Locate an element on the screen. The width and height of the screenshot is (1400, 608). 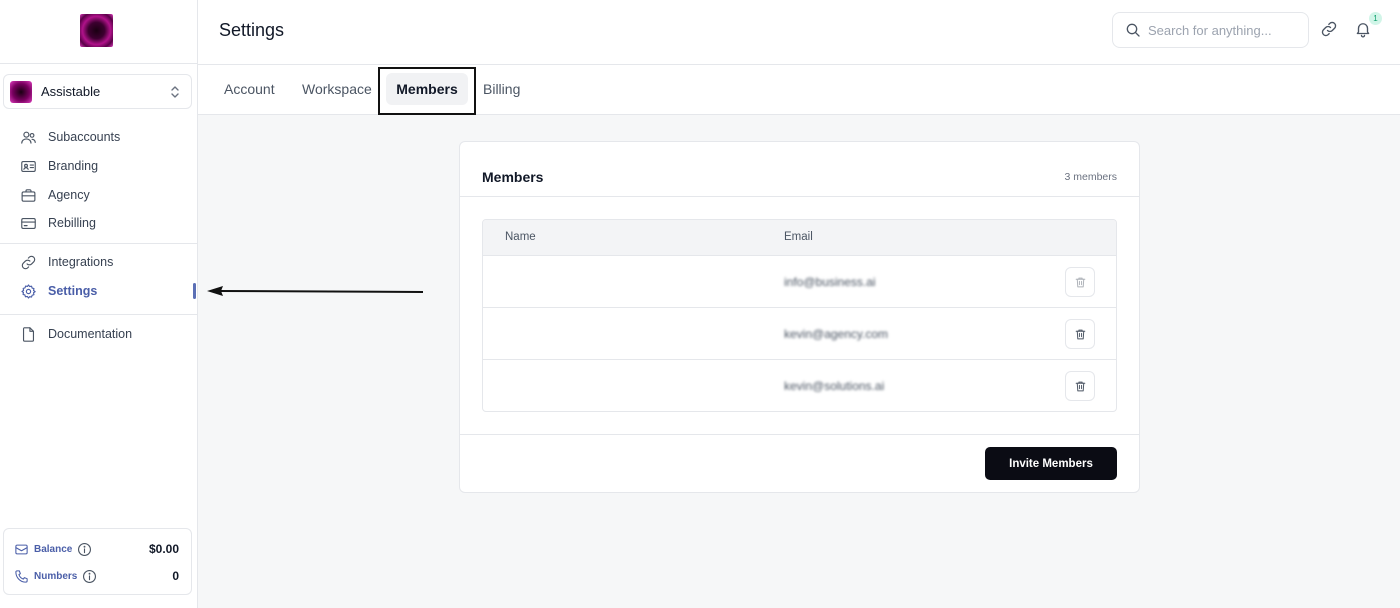
top-header: Settings 1 is located at coordinates (799, 32).